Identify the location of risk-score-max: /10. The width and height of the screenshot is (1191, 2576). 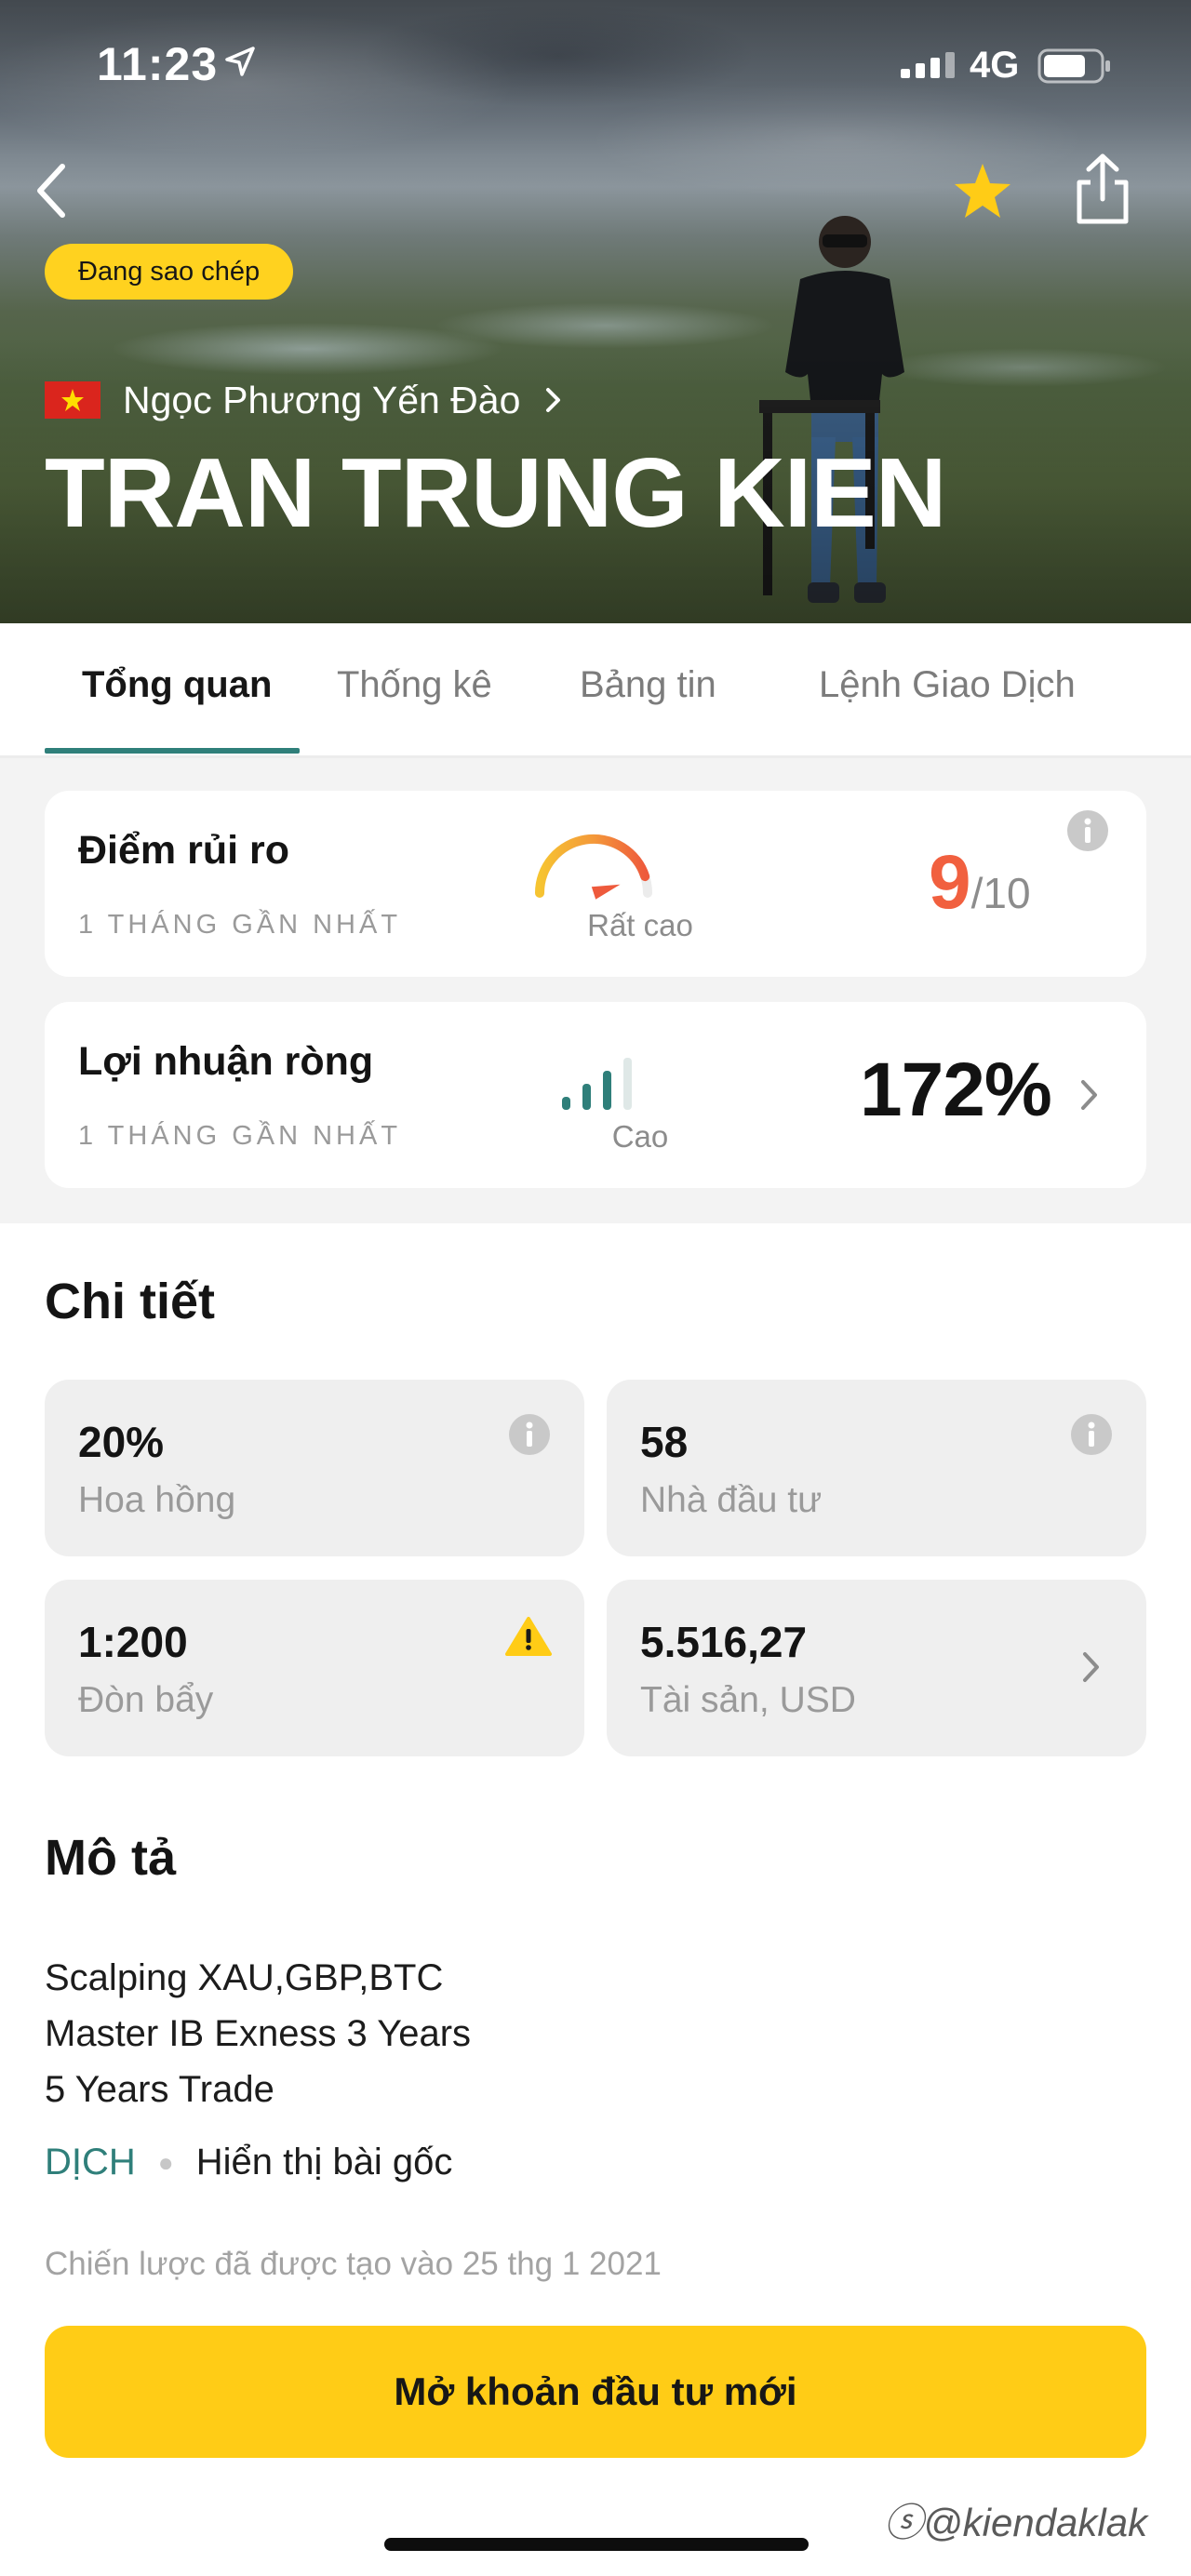
(1000, 893).